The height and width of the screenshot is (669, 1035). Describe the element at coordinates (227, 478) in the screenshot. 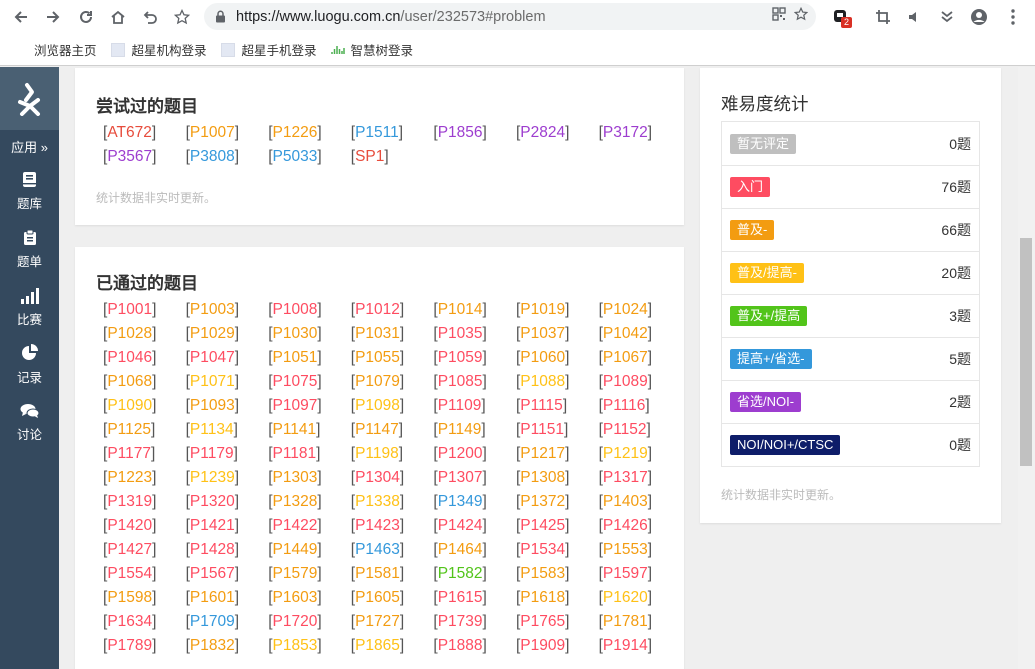

I see `problem-link: [P1239]` at that location.